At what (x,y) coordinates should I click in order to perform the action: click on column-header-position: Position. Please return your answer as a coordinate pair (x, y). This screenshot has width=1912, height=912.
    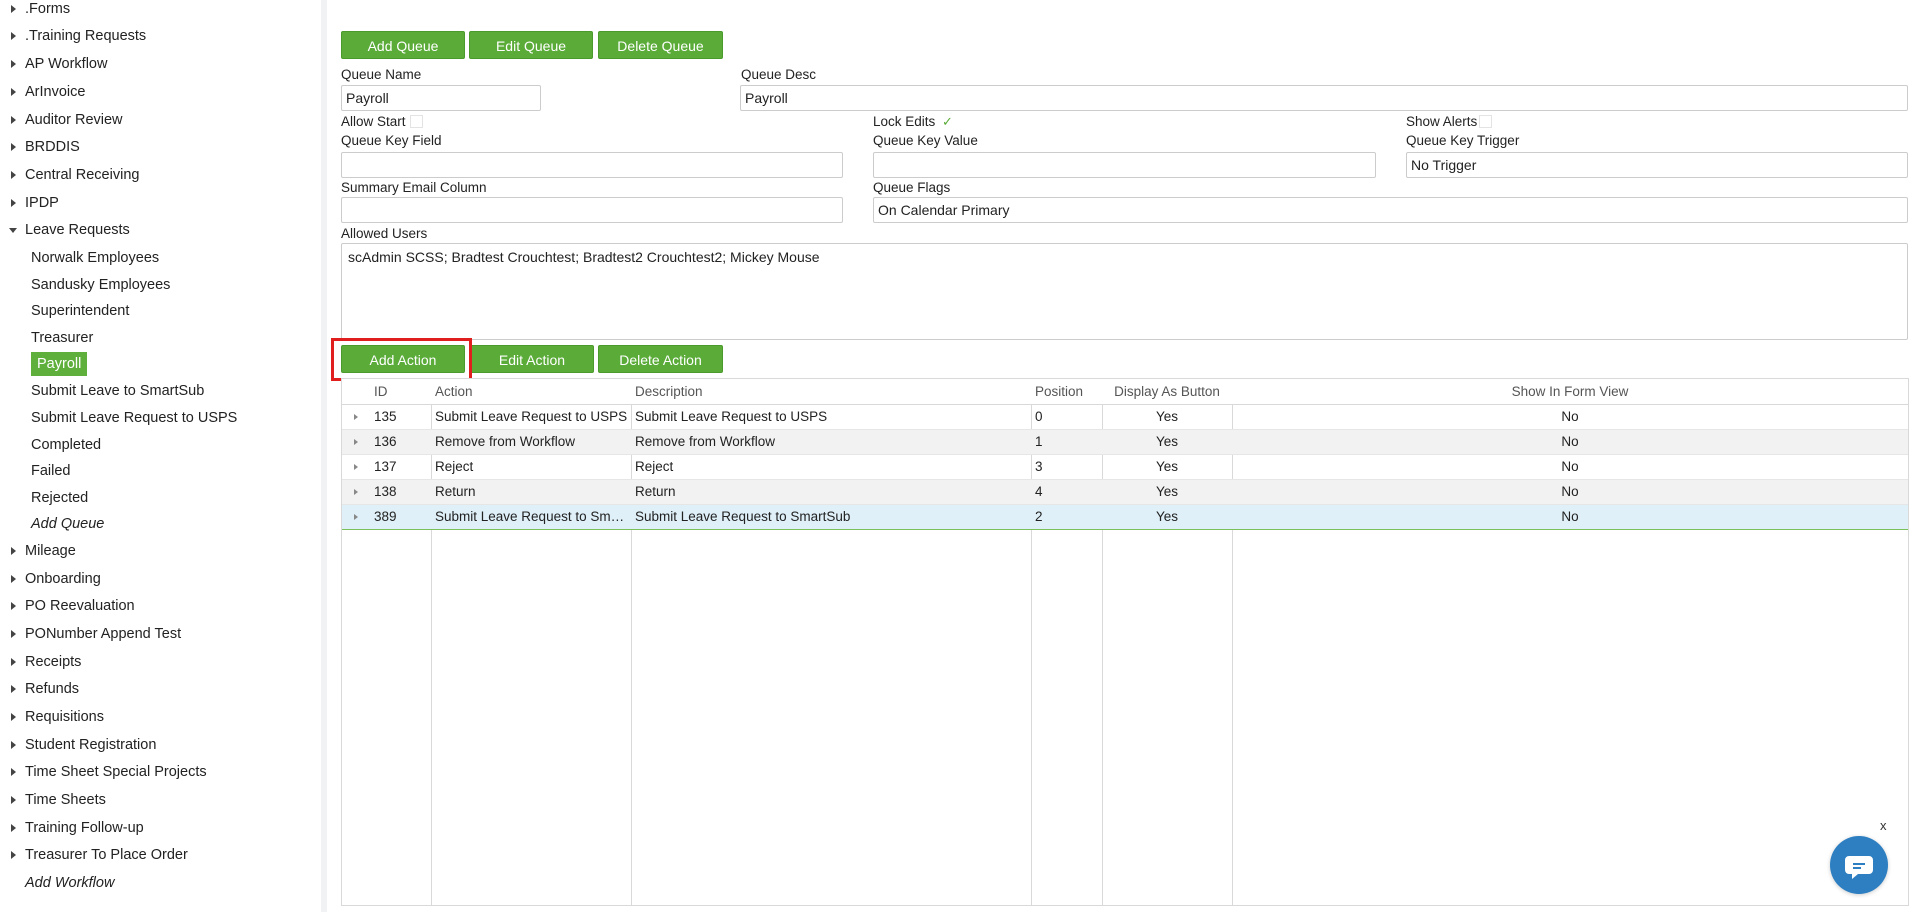
    Looking at the image, I should click on (1068, 392).